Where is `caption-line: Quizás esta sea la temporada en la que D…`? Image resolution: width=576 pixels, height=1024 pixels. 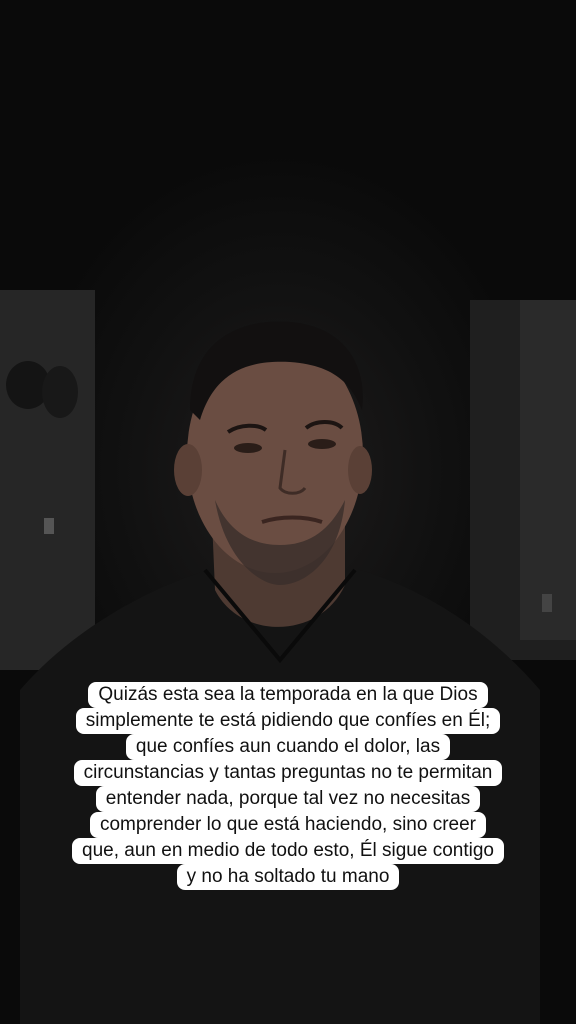 caption-line: Quizás esta sea la temporada en la que D… is located at coordinates (288, 695).